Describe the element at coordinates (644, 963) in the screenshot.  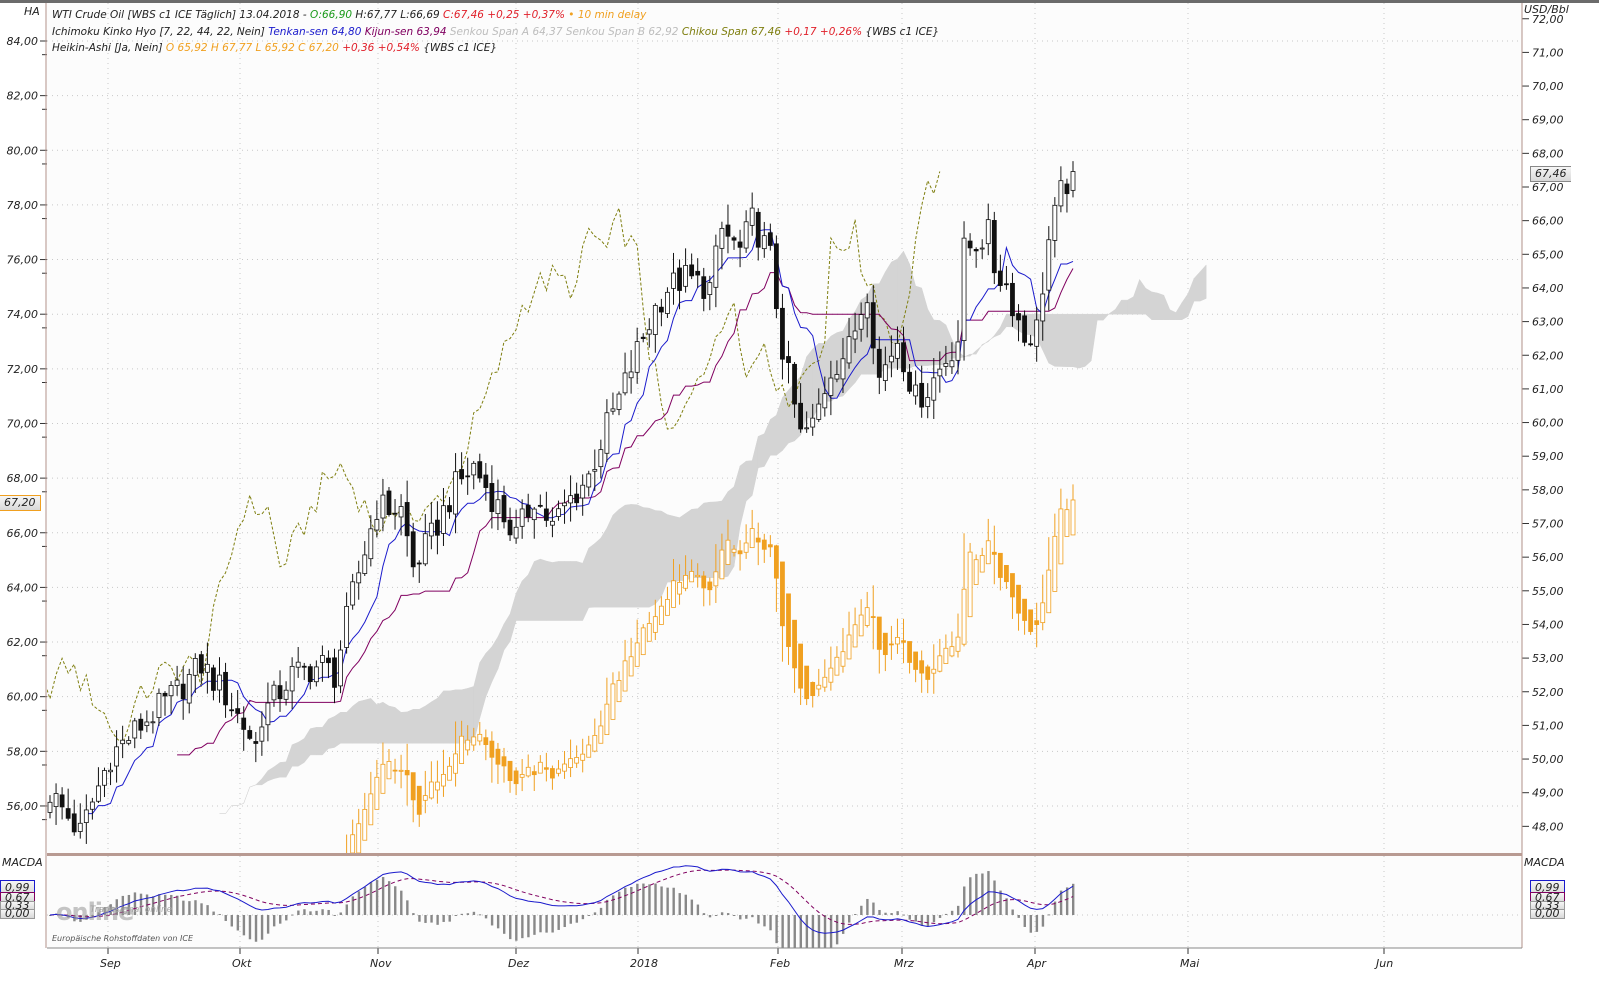
I see `month-label: 2018` at that location.